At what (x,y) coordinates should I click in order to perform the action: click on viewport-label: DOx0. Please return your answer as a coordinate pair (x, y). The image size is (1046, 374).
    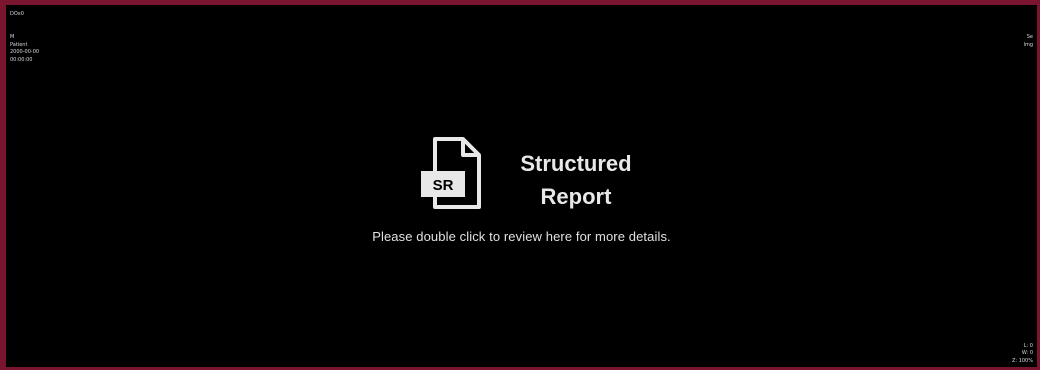
    Looking at the image, I should click on (17, 14).